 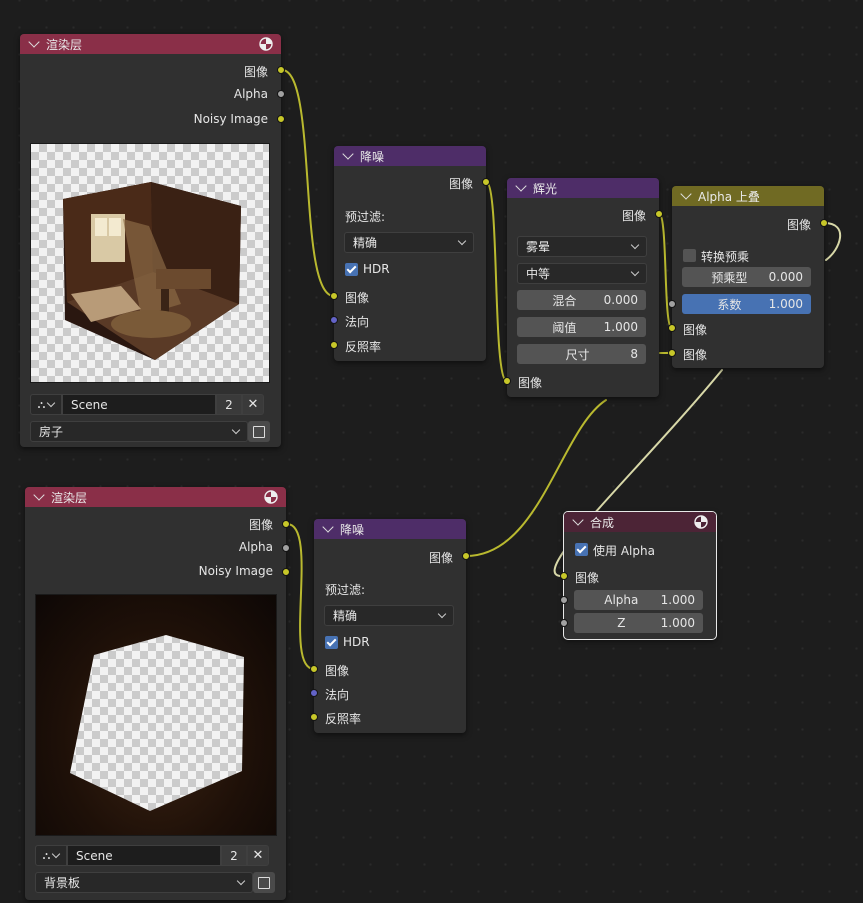 What do you see at coordinates (672, 304) in the screenshot?
I see `input-socket-fac` at bounding box center [672, 304].